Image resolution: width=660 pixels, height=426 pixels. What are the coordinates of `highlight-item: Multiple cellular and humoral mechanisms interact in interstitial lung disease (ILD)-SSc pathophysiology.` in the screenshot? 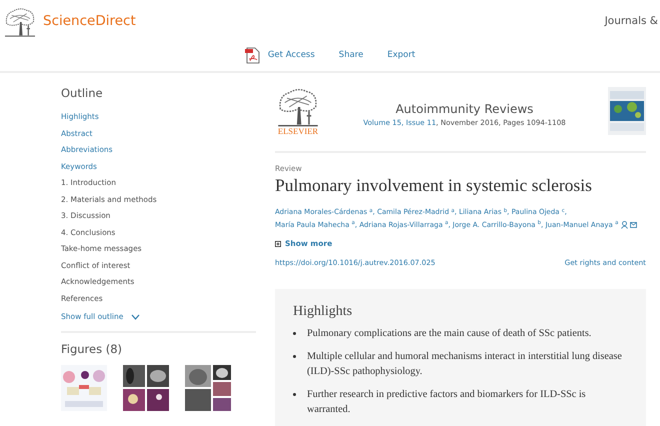 It's located at (460, 363).